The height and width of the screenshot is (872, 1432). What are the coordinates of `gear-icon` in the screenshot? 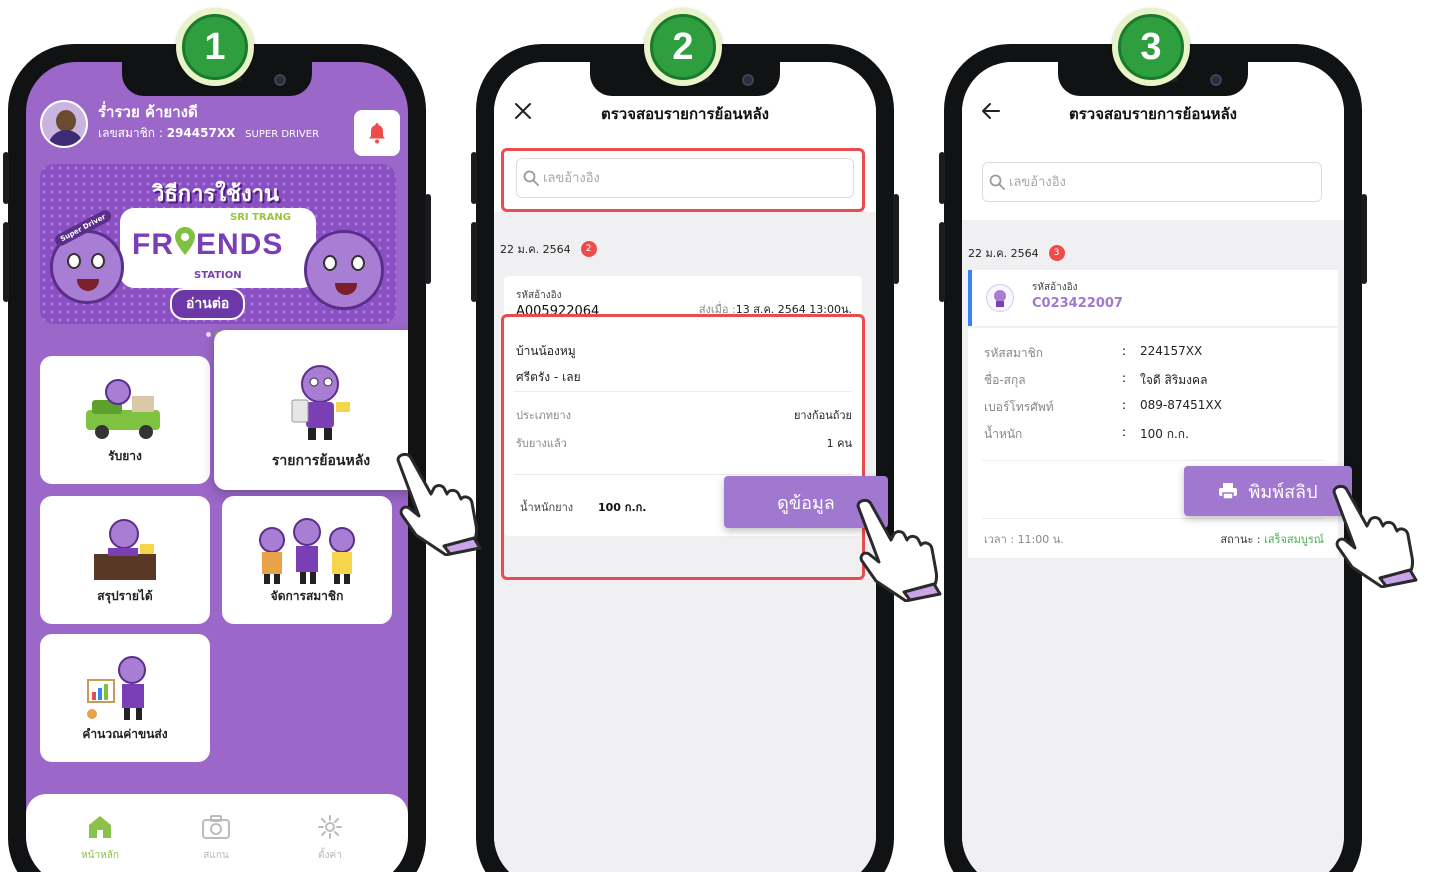 It's located at (330, 827).